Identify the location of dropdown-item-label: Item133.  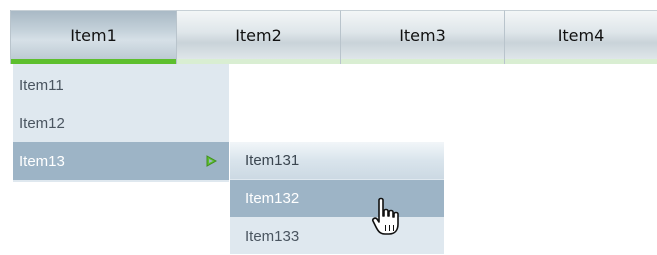
(272, 236).